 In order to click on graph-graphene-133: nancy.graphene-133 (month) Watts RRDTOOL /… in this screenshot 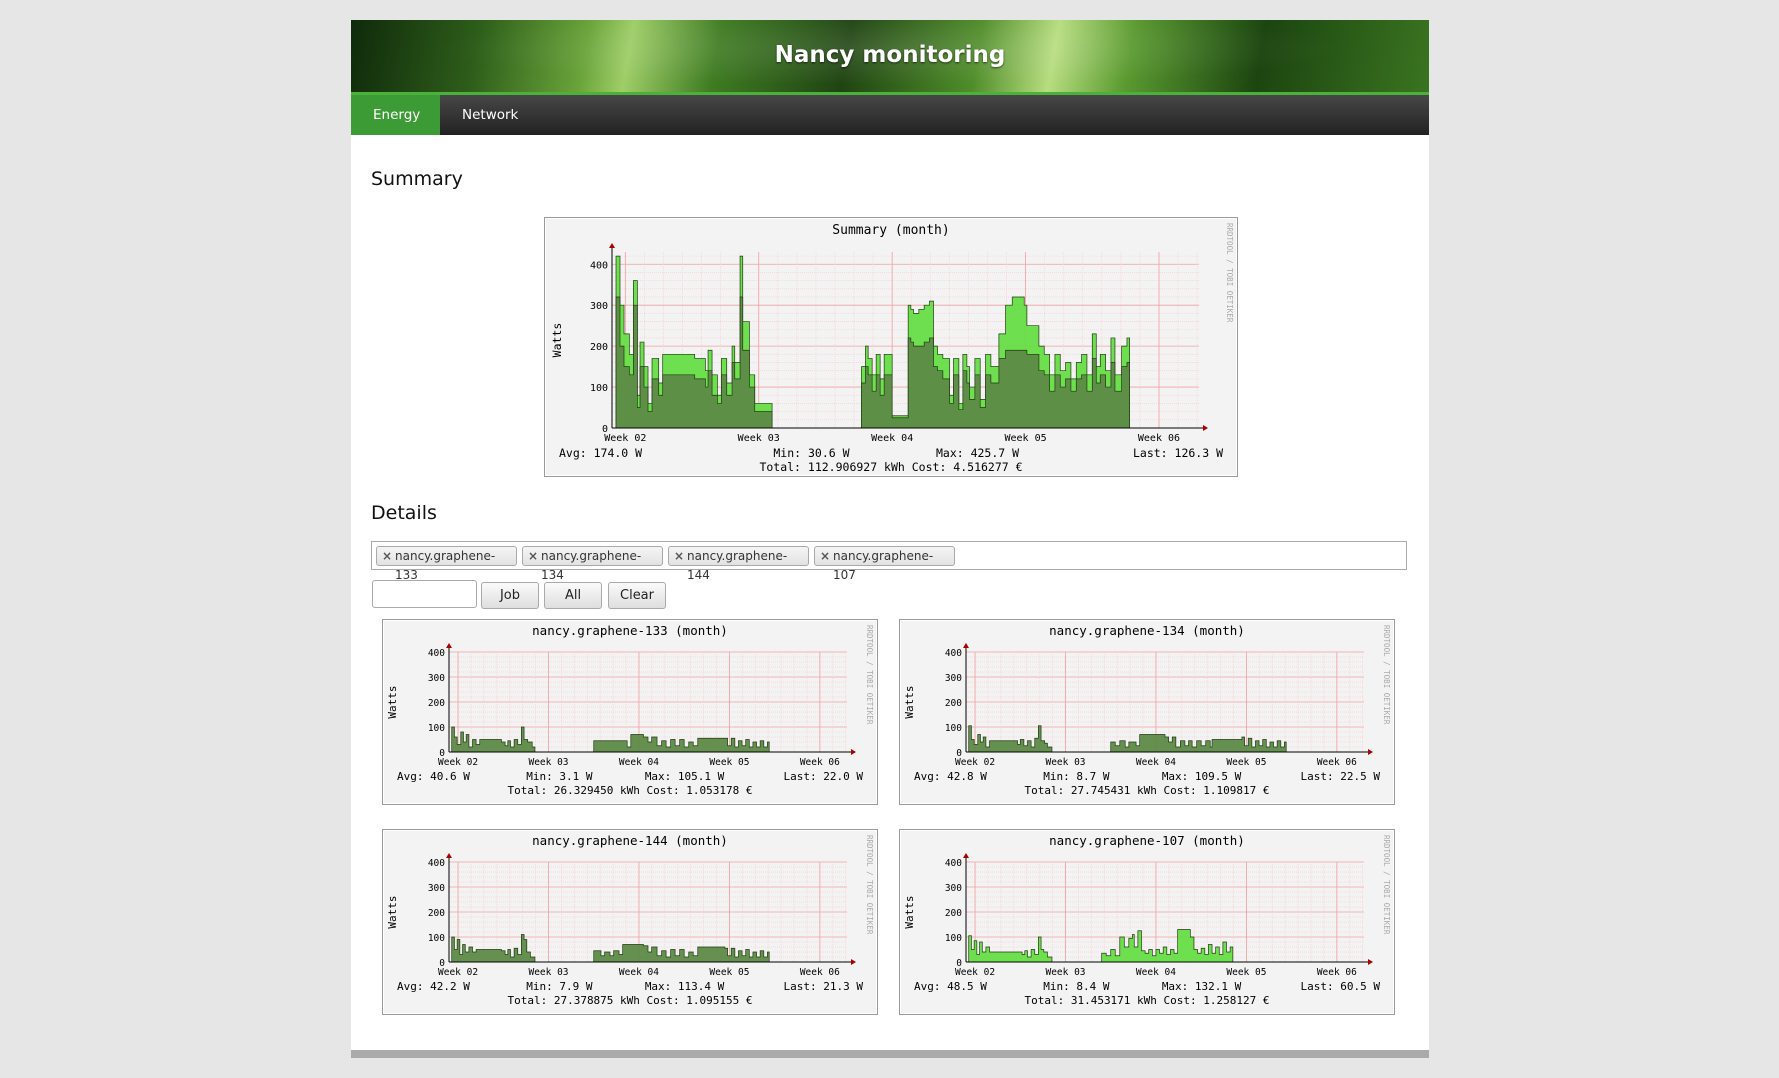, I will do `click(630, 712)`.